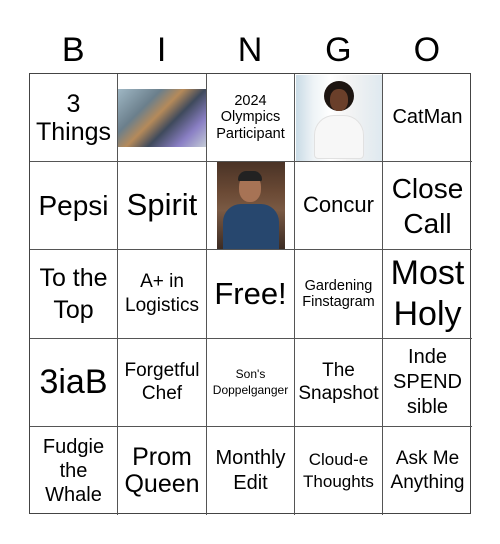 This screenshot has width=500, height=544. I want to click on bingo-cell: A+ in Logistics, so click(162, 294).